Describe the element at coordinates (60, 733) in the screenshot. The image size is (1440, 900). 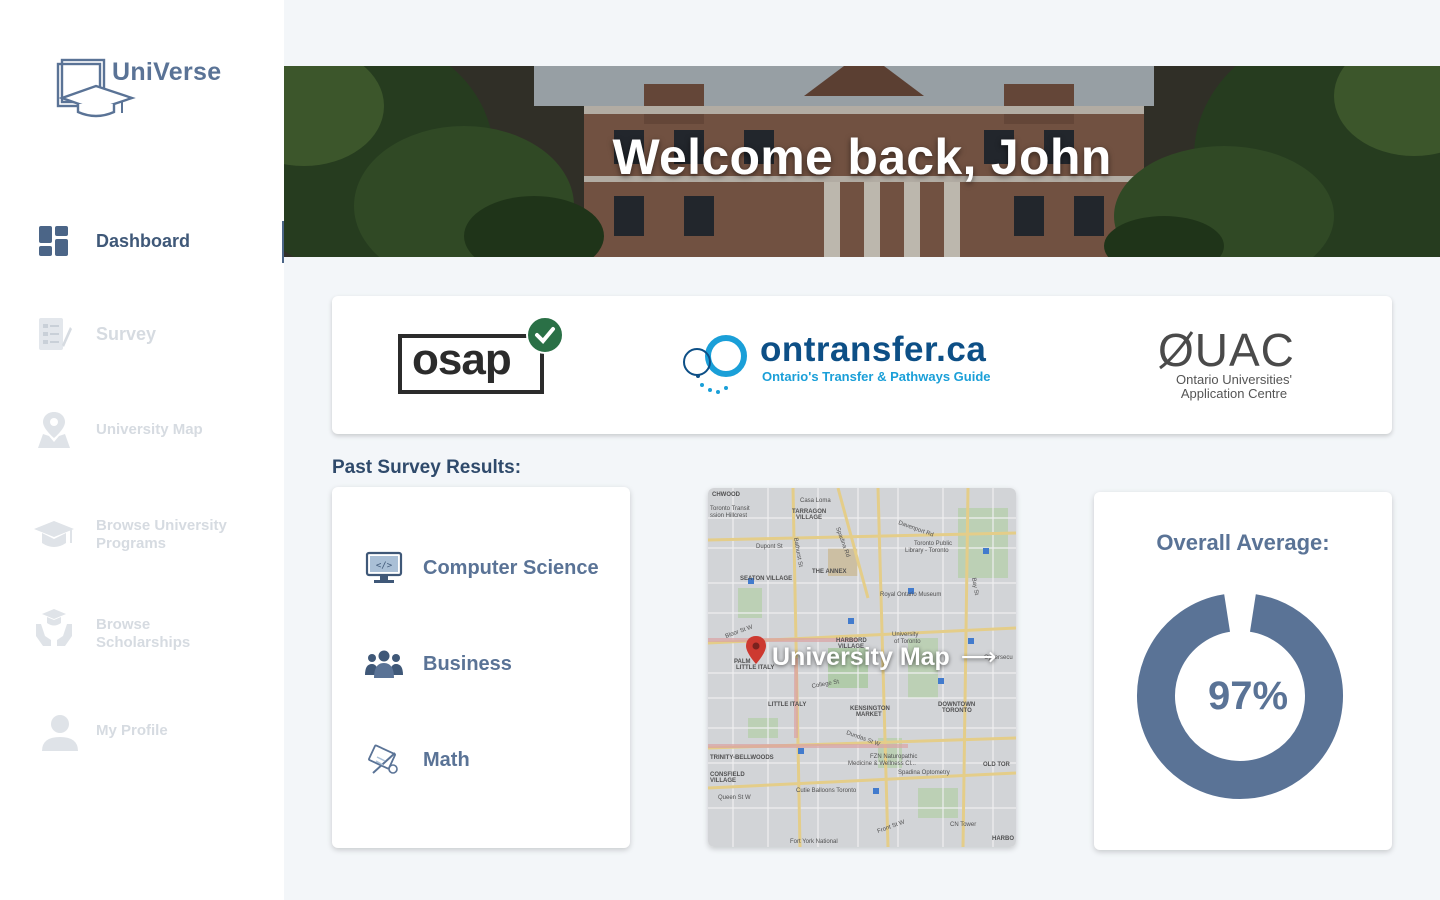
I see `user-profile-icon` at that location.